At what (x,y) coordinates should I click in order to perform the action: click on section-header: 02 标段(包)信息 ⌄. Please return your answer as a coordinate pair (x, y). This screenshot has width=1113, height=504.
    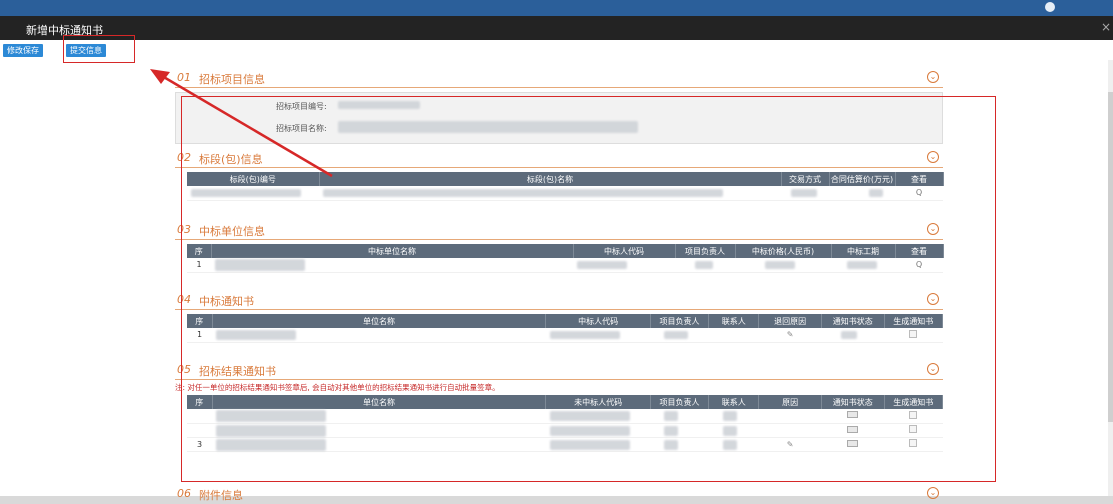
    Looking at the image, I should click on (559, 158).